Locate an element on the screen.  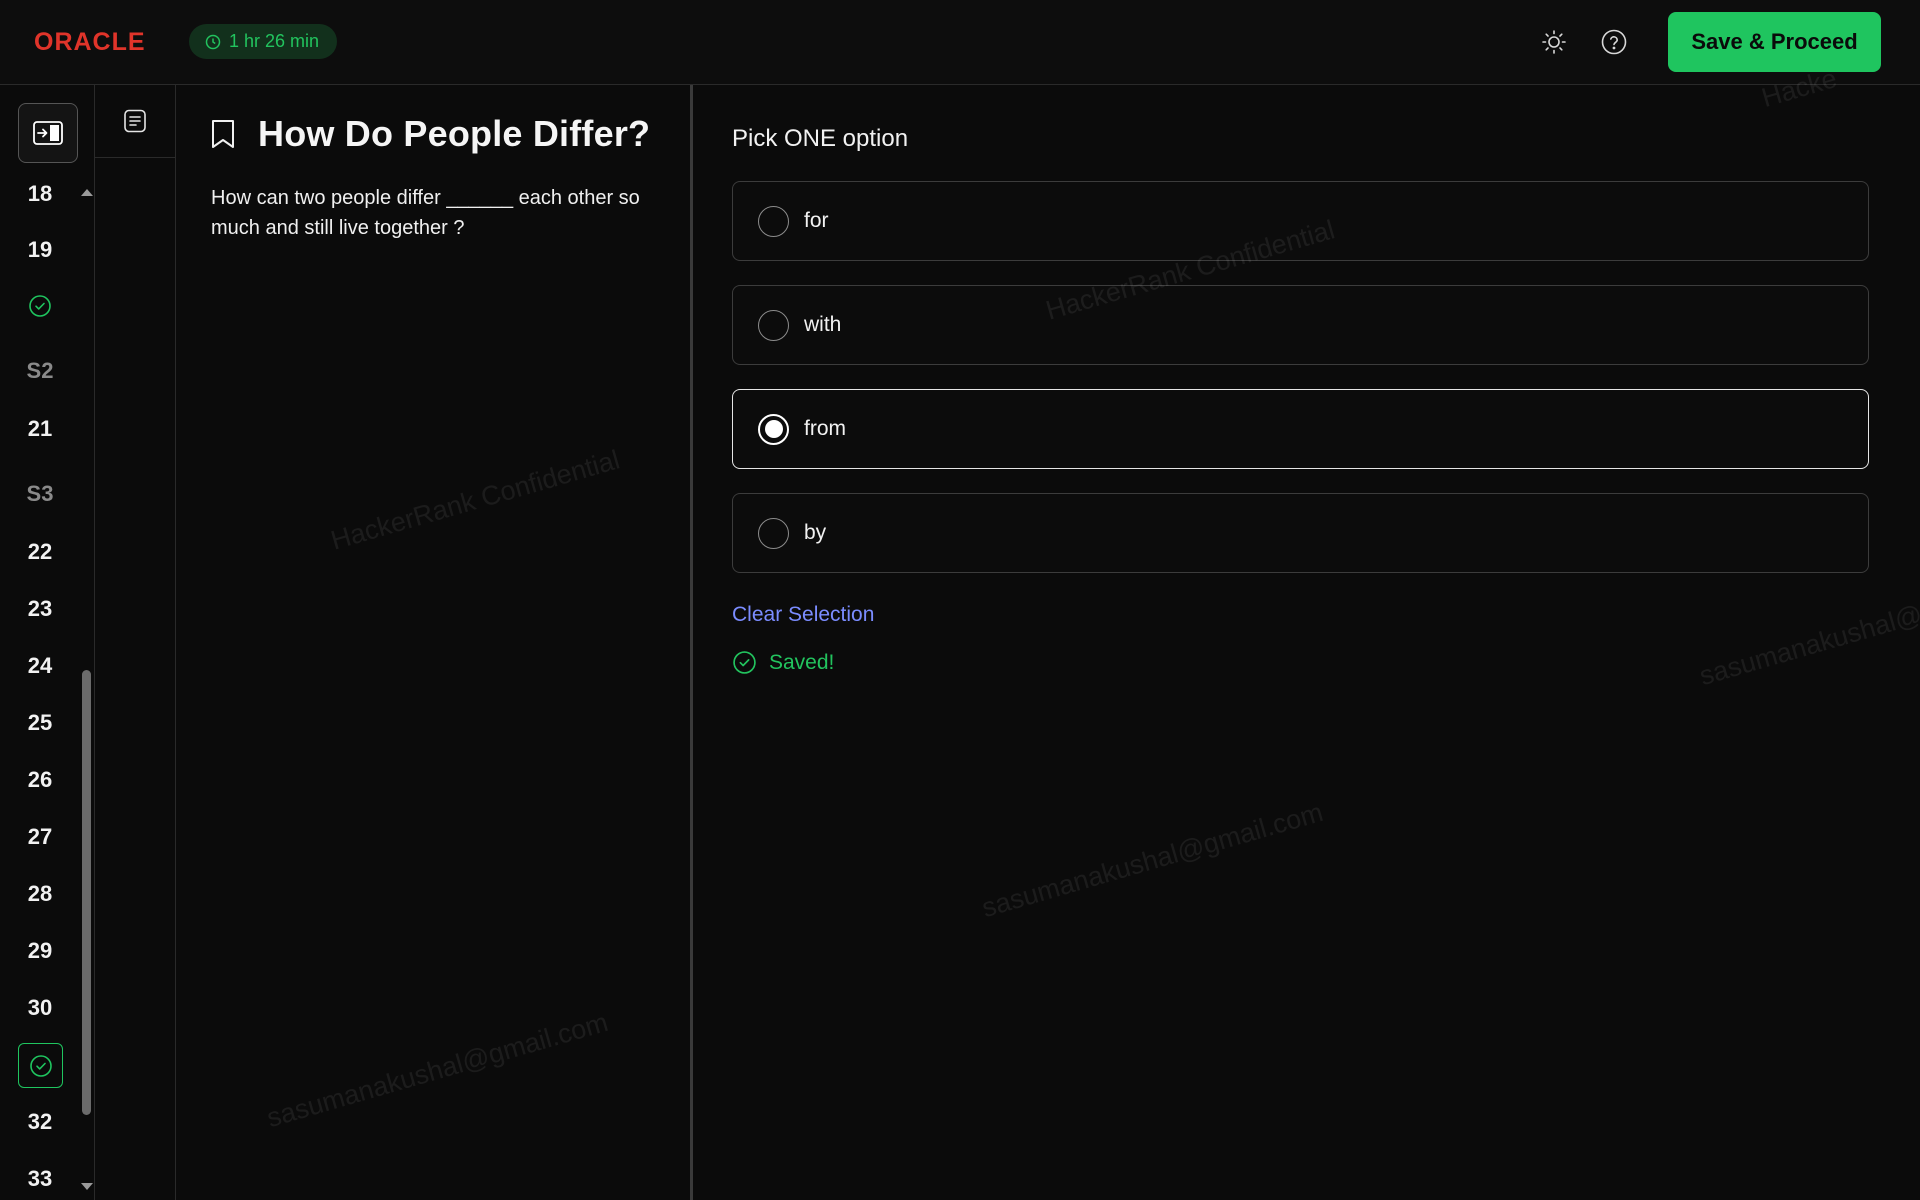
oracle-logo: ORACLE is located at coordinates (90, 42).